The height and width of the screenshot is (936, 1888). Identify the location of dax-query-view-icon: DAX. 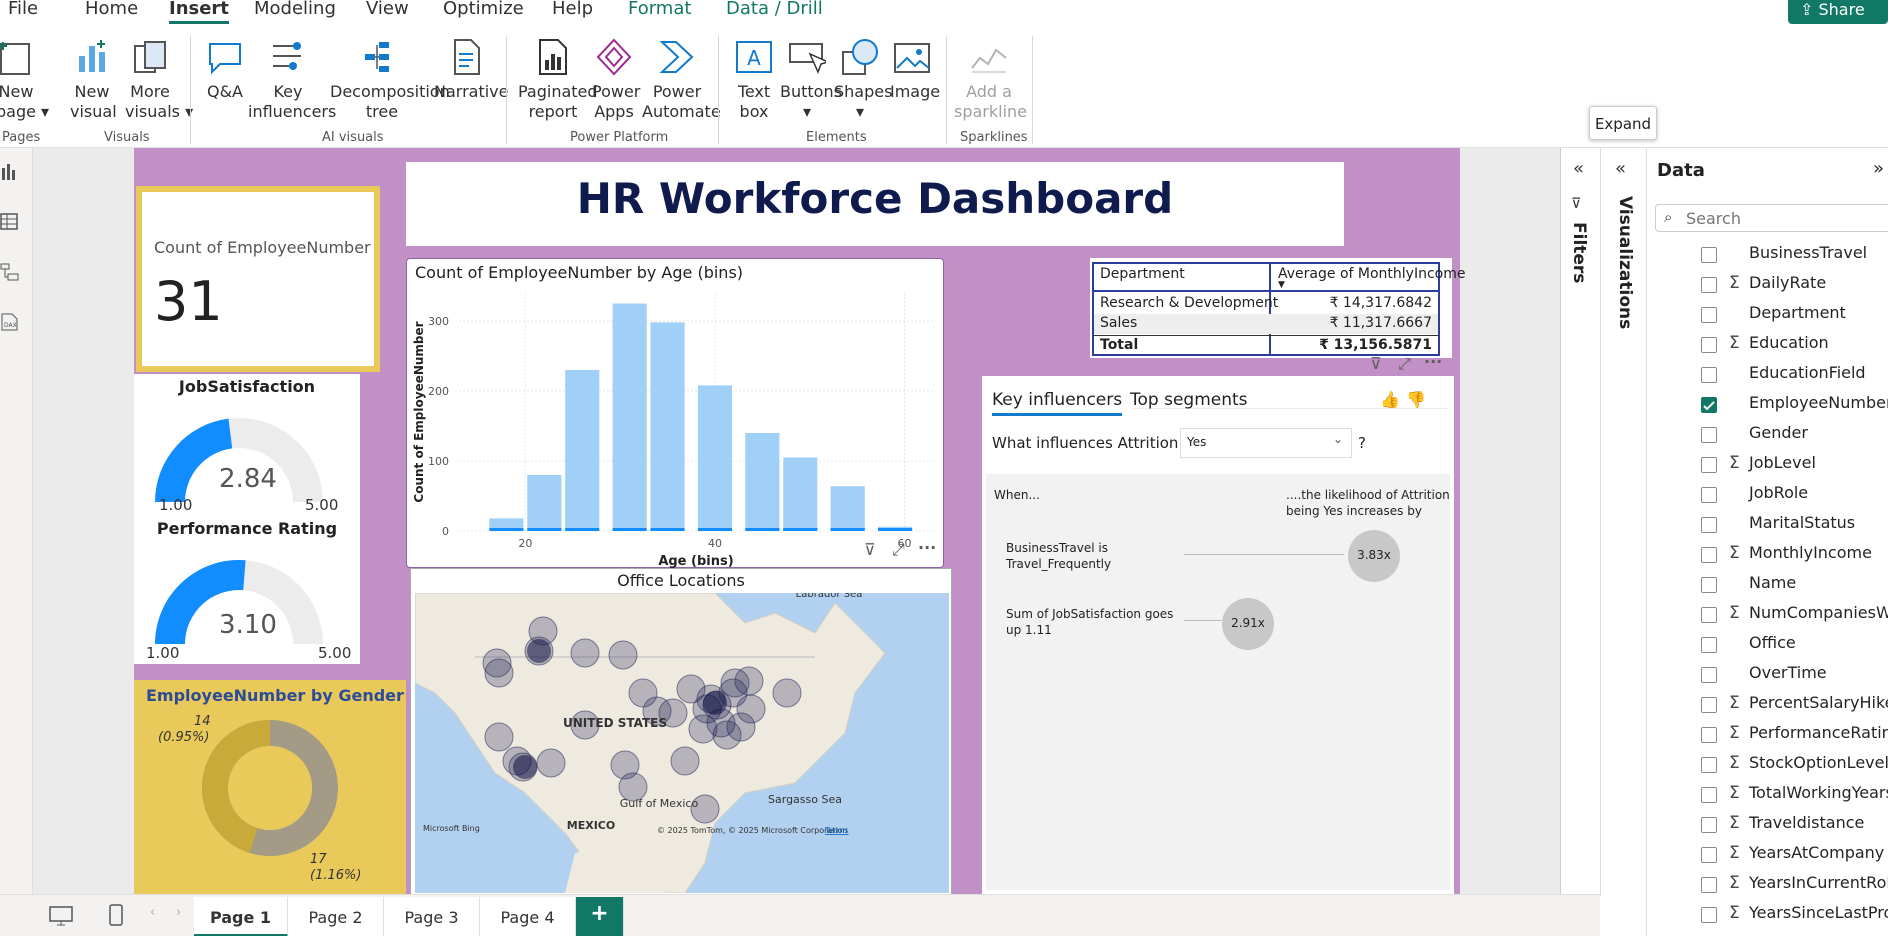
(10, 322).